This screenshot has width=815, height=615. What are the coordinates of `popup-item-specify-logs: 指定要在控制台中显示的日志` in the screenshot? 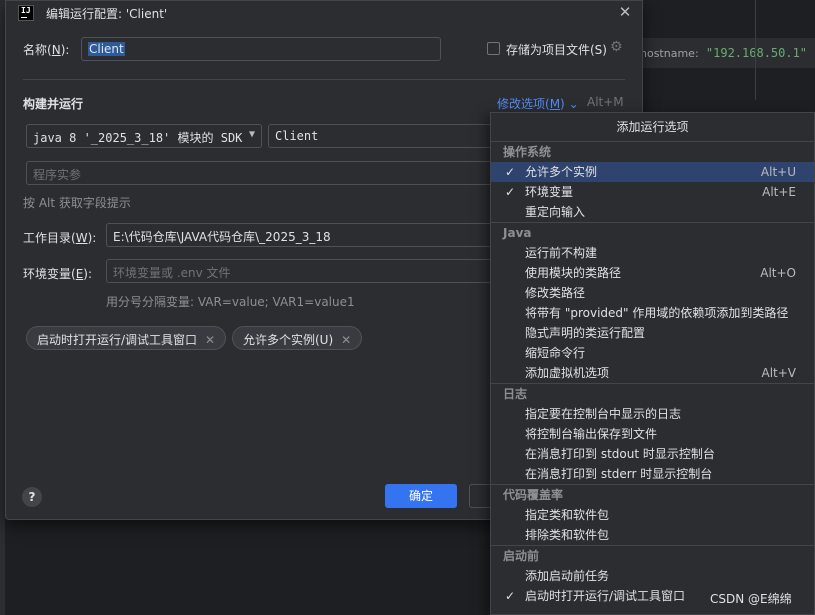 It's located at (652, 414).